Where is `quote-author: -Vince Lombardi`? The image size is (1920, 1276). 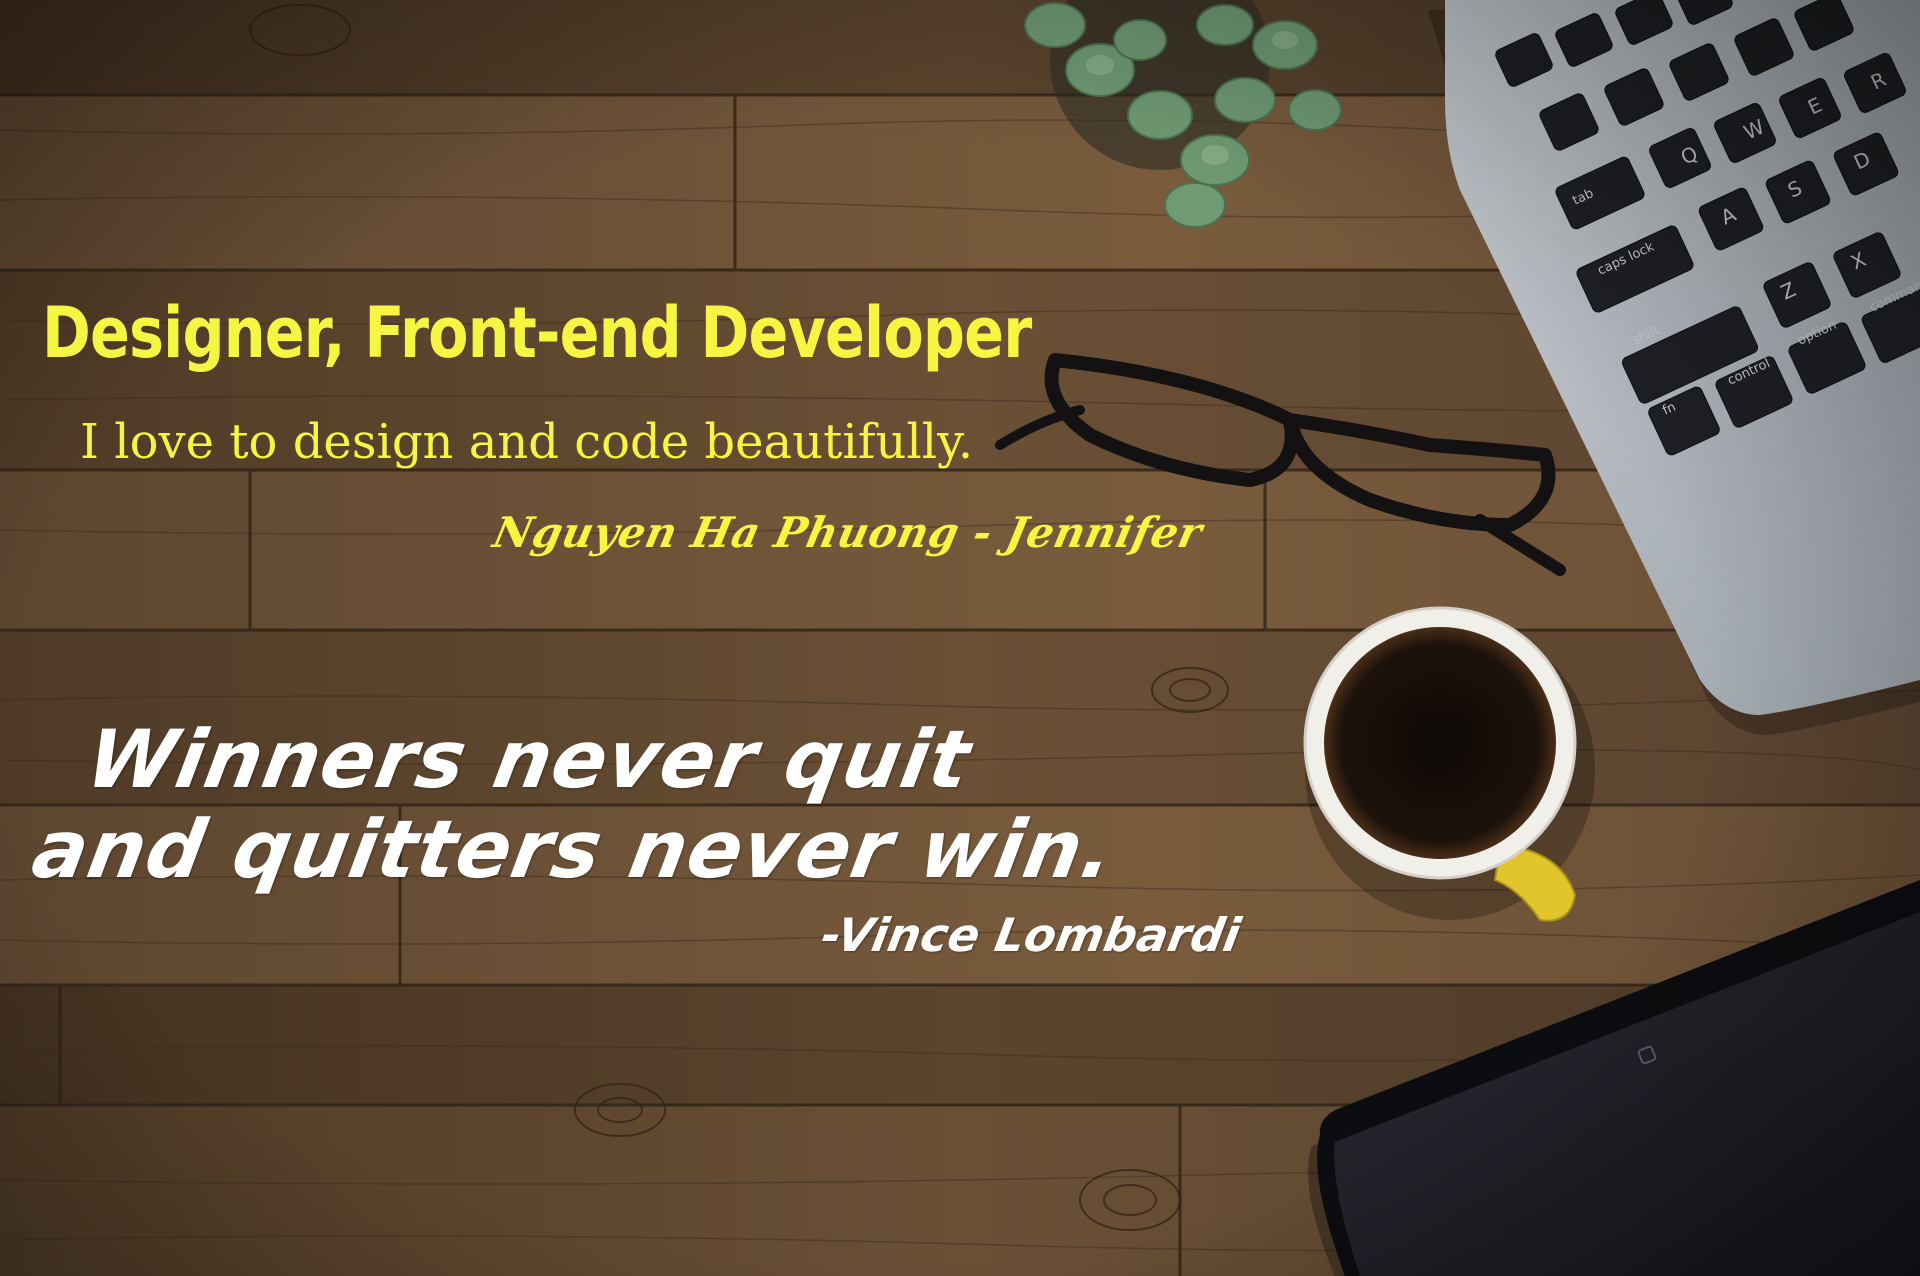
quote-author: -Vince Lombardi is located at coordinates (1031, 935).